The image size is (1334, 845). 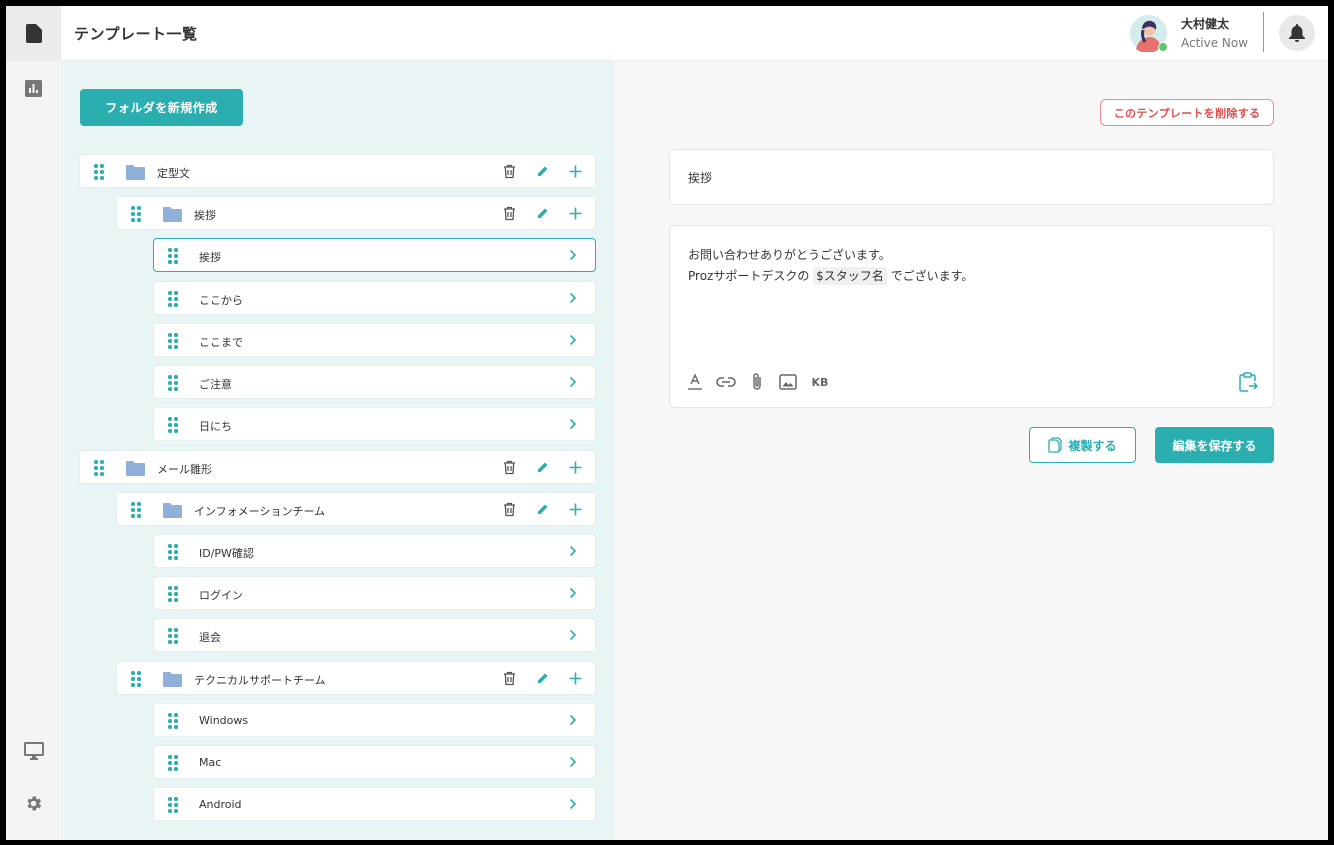 What do you see at coordinates (1248, 382) in the screenshot?
I see `paste-template-button` at bounding box center [1248, 382].